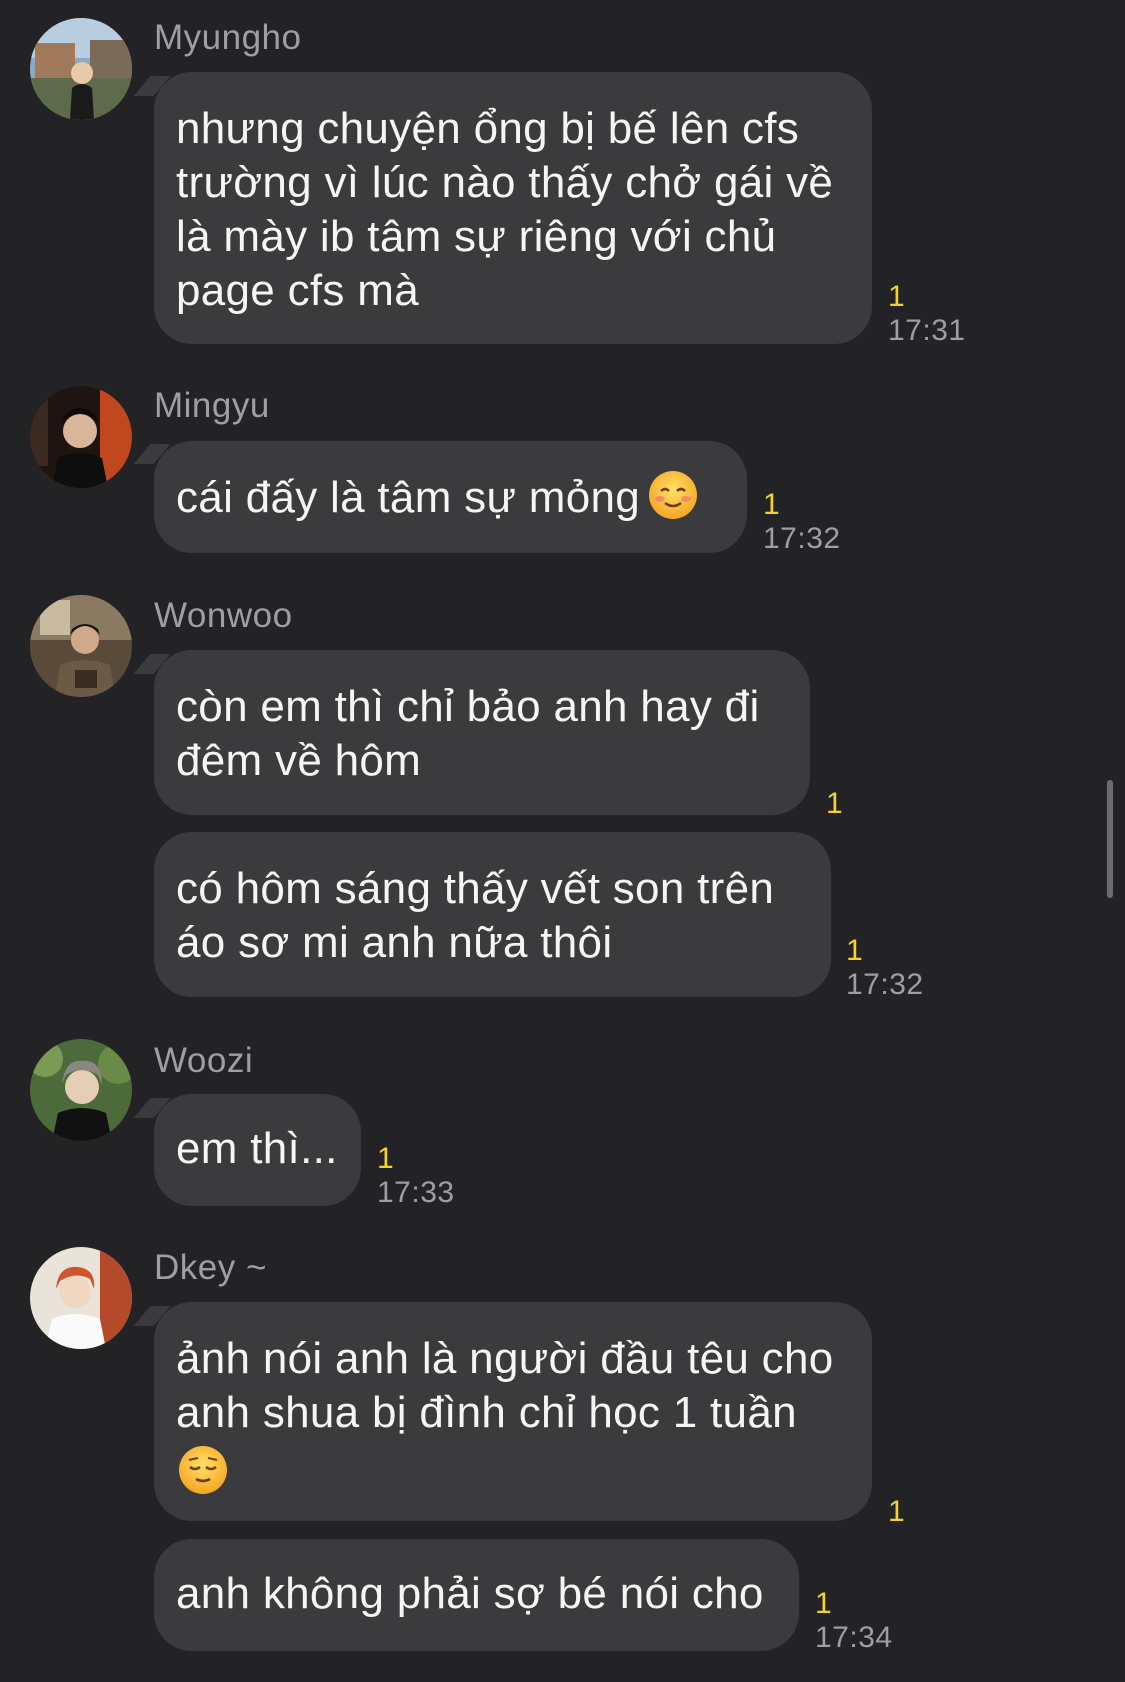 Image resolution: width=1125 pixels, height=1682 pixels. I want to click on timestamp: 17:33, so click(416, 1192).